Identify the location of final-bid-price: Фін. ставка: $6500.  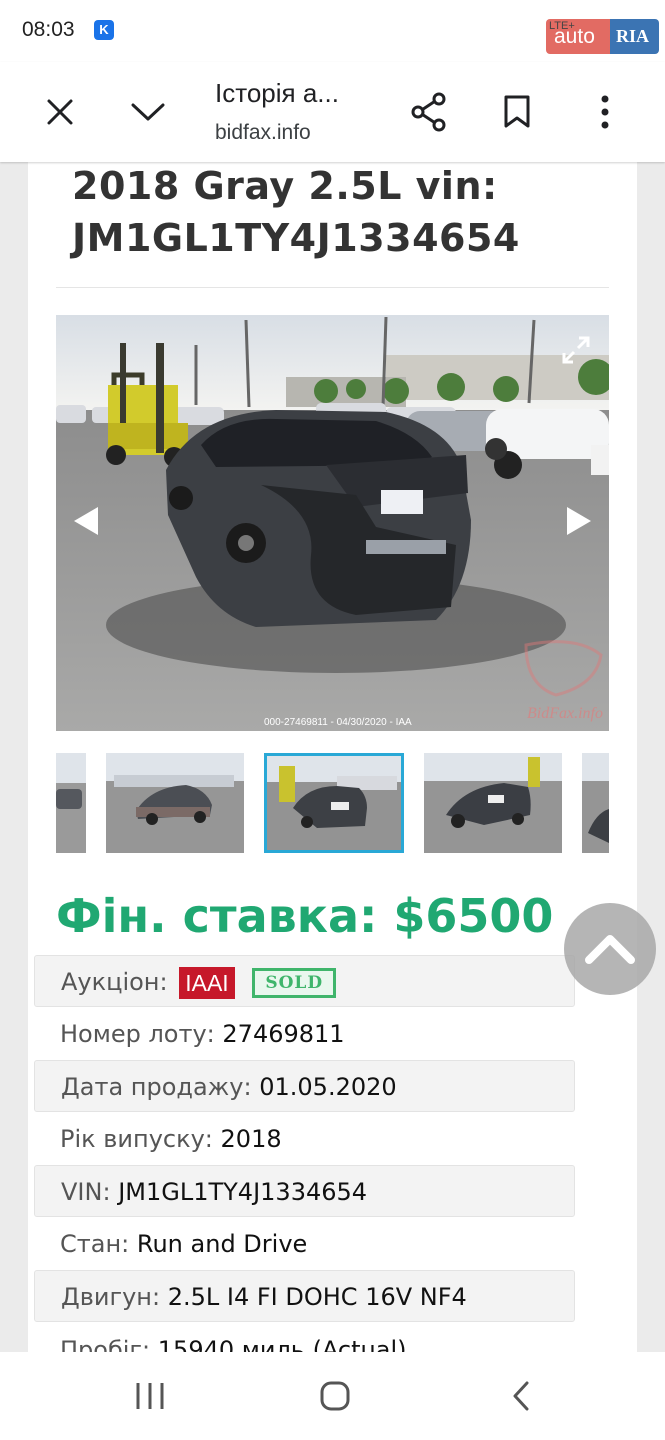
(305, 916).